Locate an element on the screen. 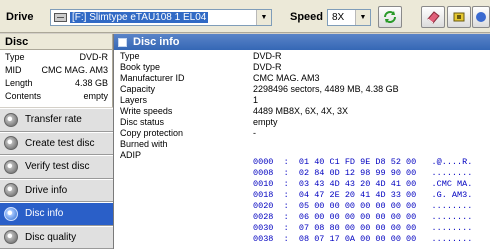  disc-value: 4.38 GB is located at coordinates (91, 83).